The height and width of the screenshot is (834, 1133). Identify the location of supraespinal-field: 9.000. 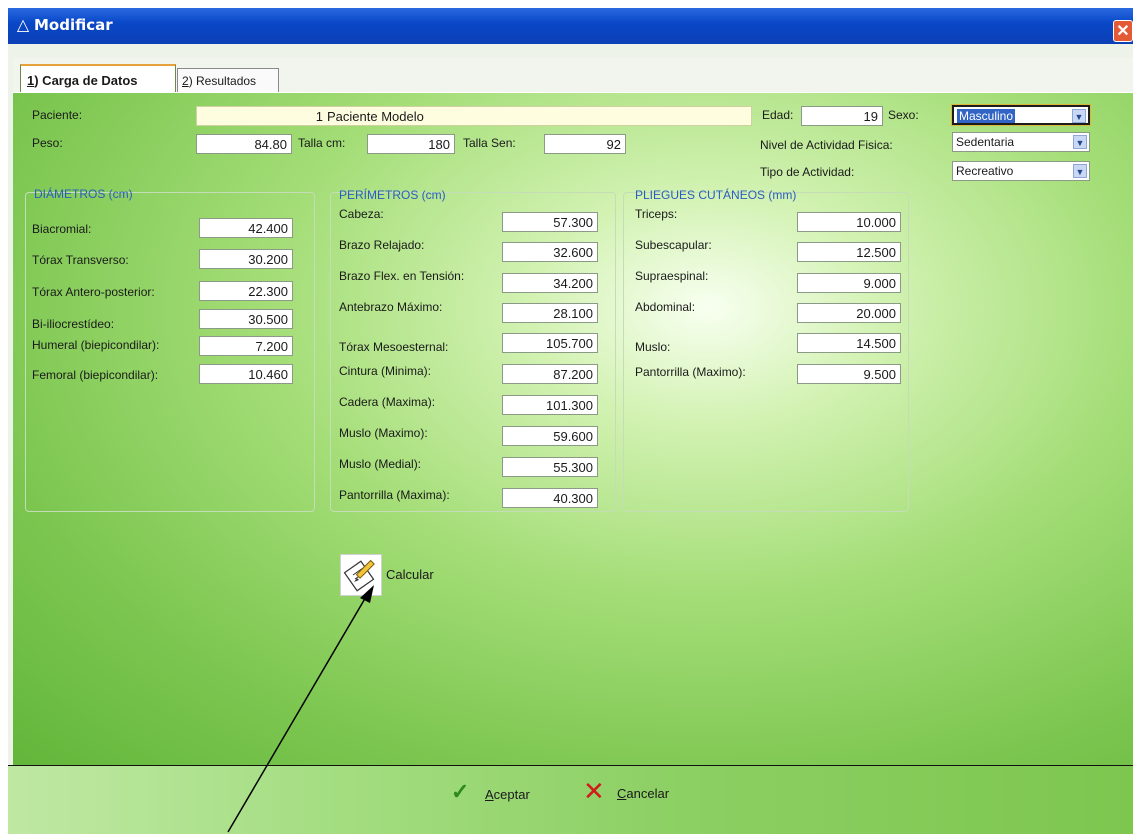
(849, 283).